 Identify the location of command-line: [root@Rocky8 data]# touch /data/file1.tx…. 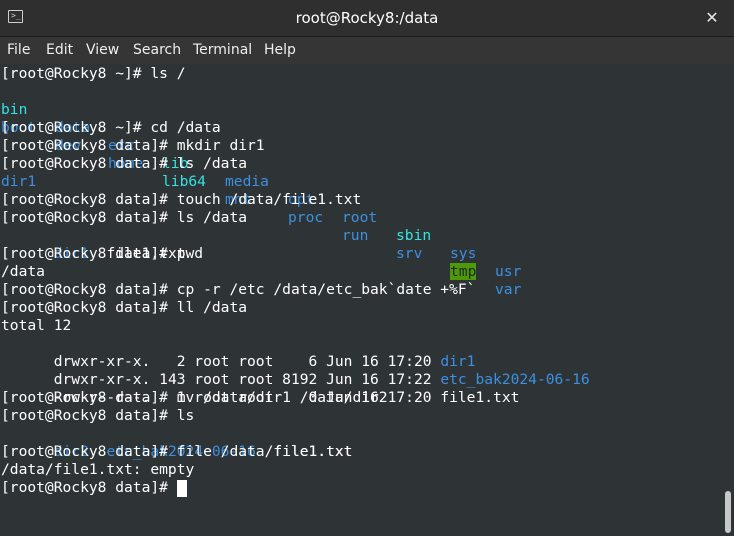
(181, 199).